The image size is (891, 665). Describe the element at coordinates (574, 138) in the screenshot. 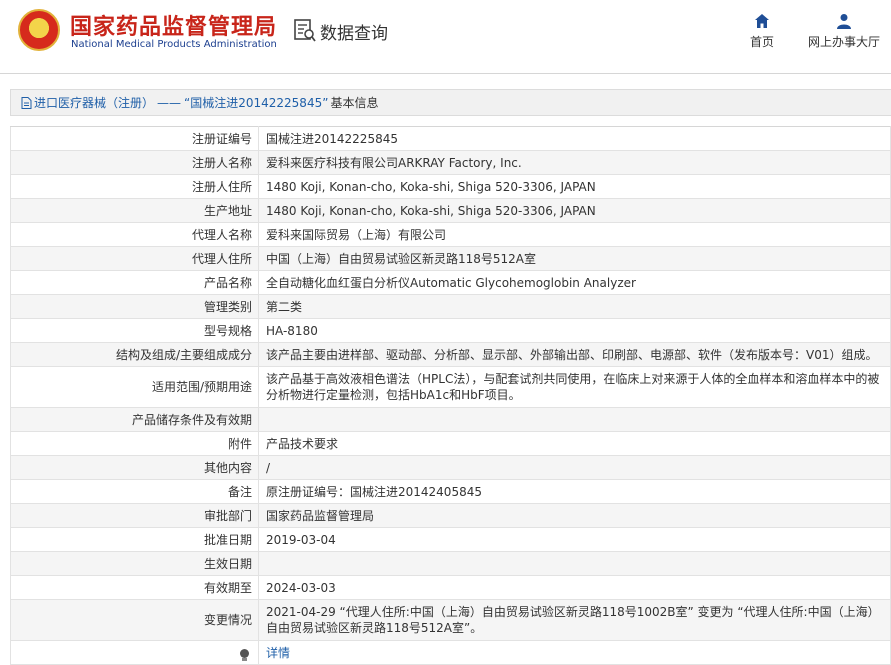

I see `field-value: 国械注进20142225845` at that location.